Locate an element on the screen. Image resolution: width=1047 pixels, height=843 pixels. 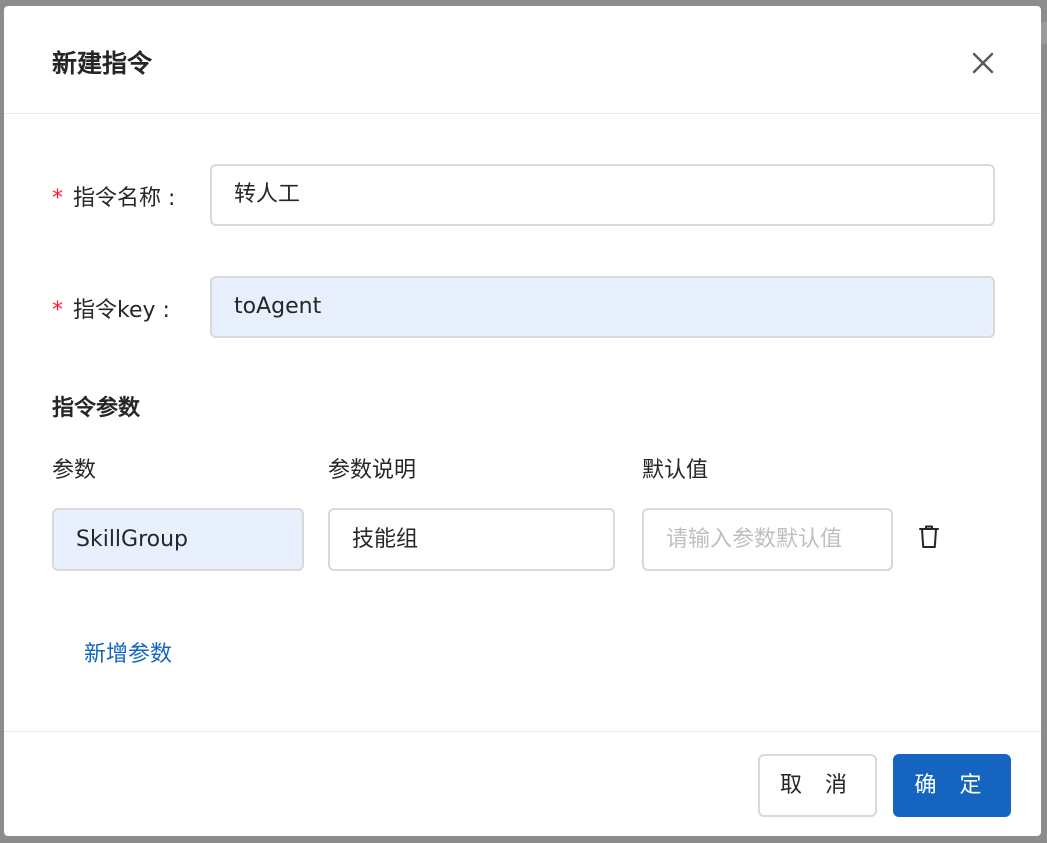
command-key-label: * 指令key : is located at coordinates (111, 308).